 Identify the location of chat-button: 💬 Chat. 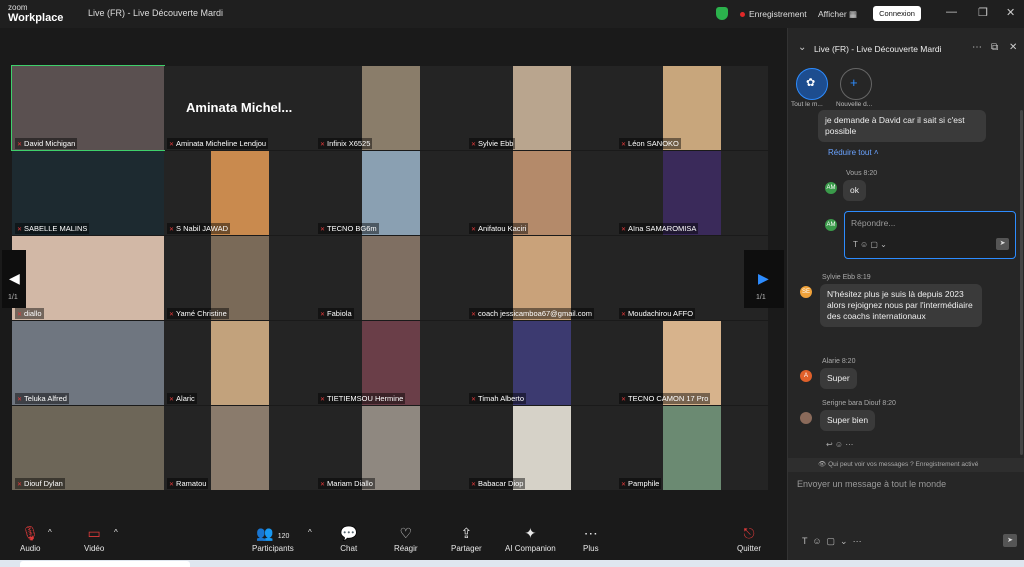
(348, 538).